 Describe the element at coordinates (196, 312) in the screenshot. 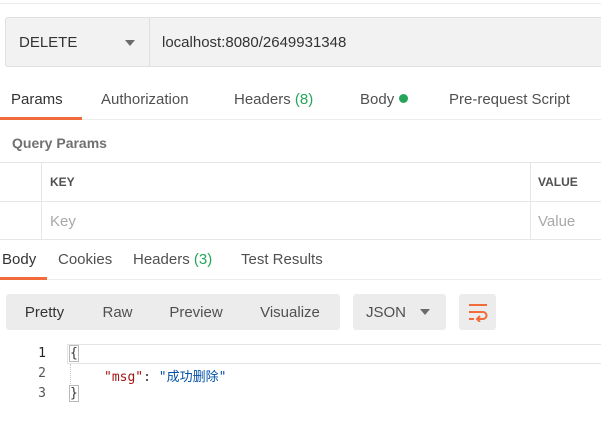

I see `view-preview-button: Preview` at that location.